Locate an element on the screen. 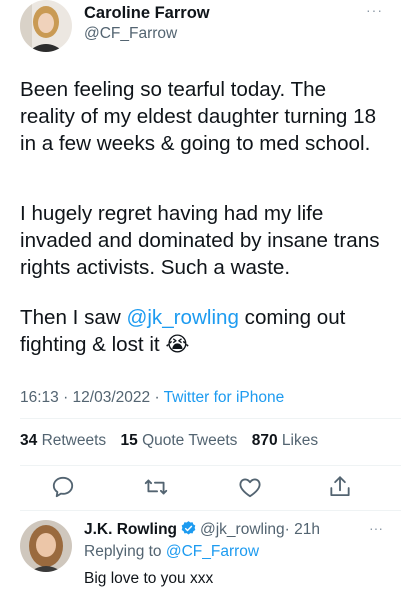 This screenshot has height=600, width=401. quotes-stat: 15 Quote Tweets is located at coordinates (179, 440).